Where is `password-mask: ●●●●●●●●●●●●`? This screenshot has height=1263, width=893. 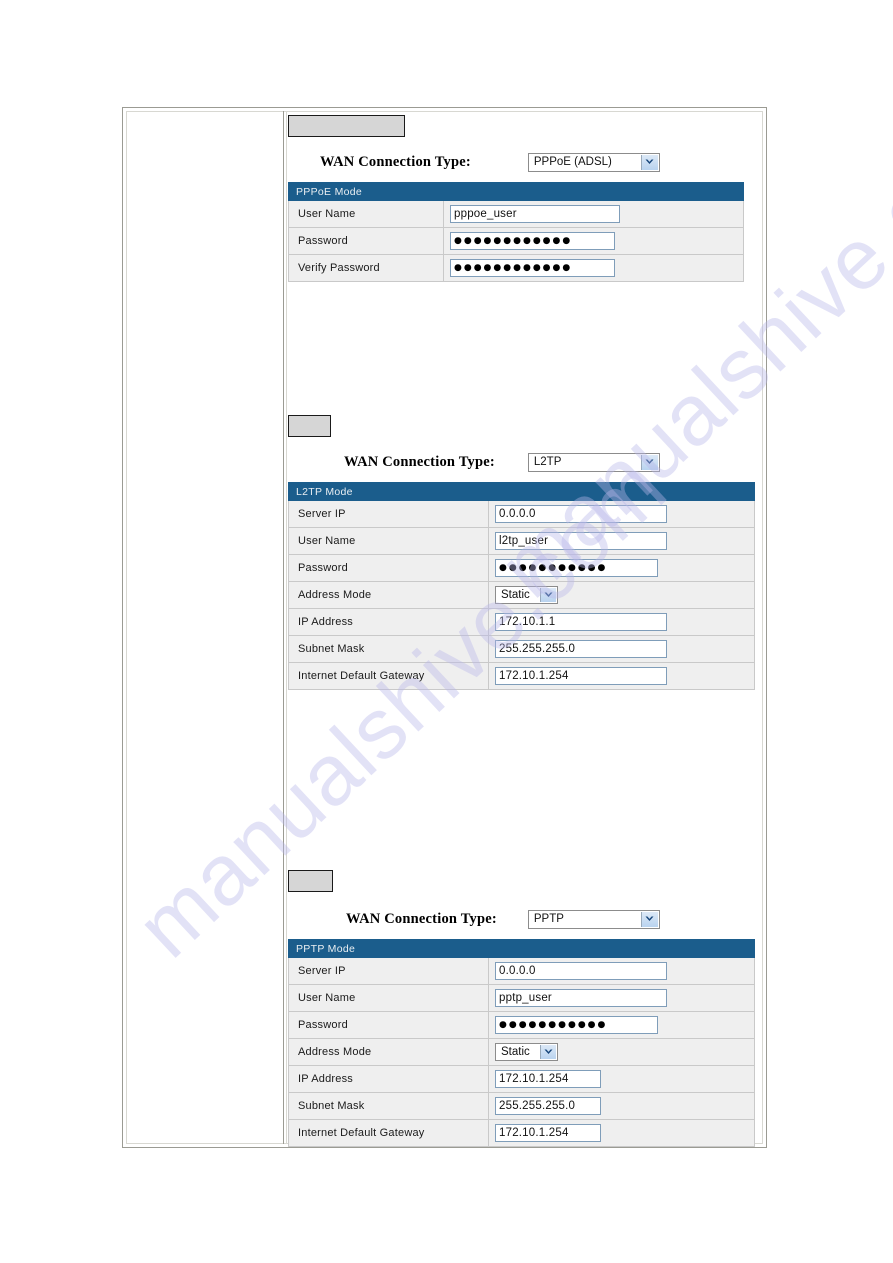
password-mask: ●●●●●●●●●●●● is located at coordinates (513, 240).